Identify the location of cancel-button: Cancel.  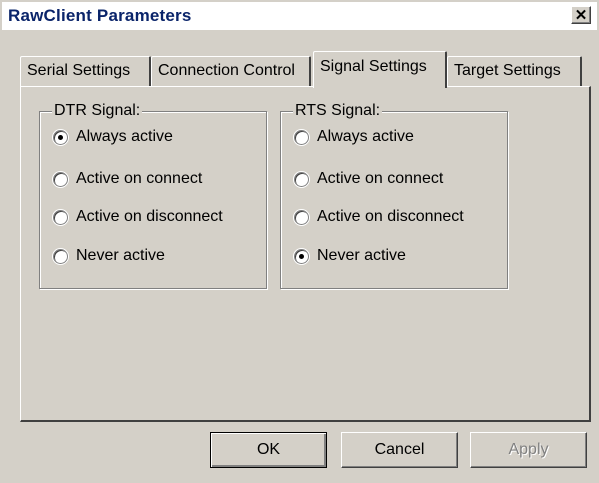
(399, 450).